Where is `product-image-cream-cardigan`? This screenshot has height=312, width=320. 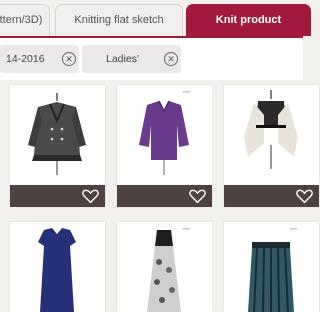
product-image-cream-cardigan is located at coordinates (271, 135).